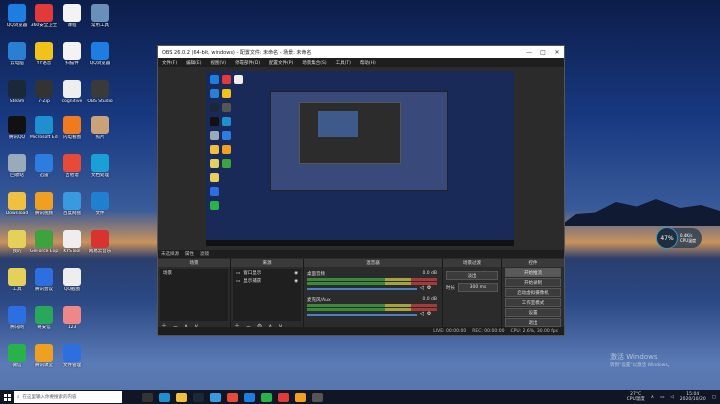 This screenshot has height=404, width=720. What do you see at coordinates (100, 242) in the screenshot?
I see `desktop-icon: 网易云音乐` at bounding box center [100, 242].